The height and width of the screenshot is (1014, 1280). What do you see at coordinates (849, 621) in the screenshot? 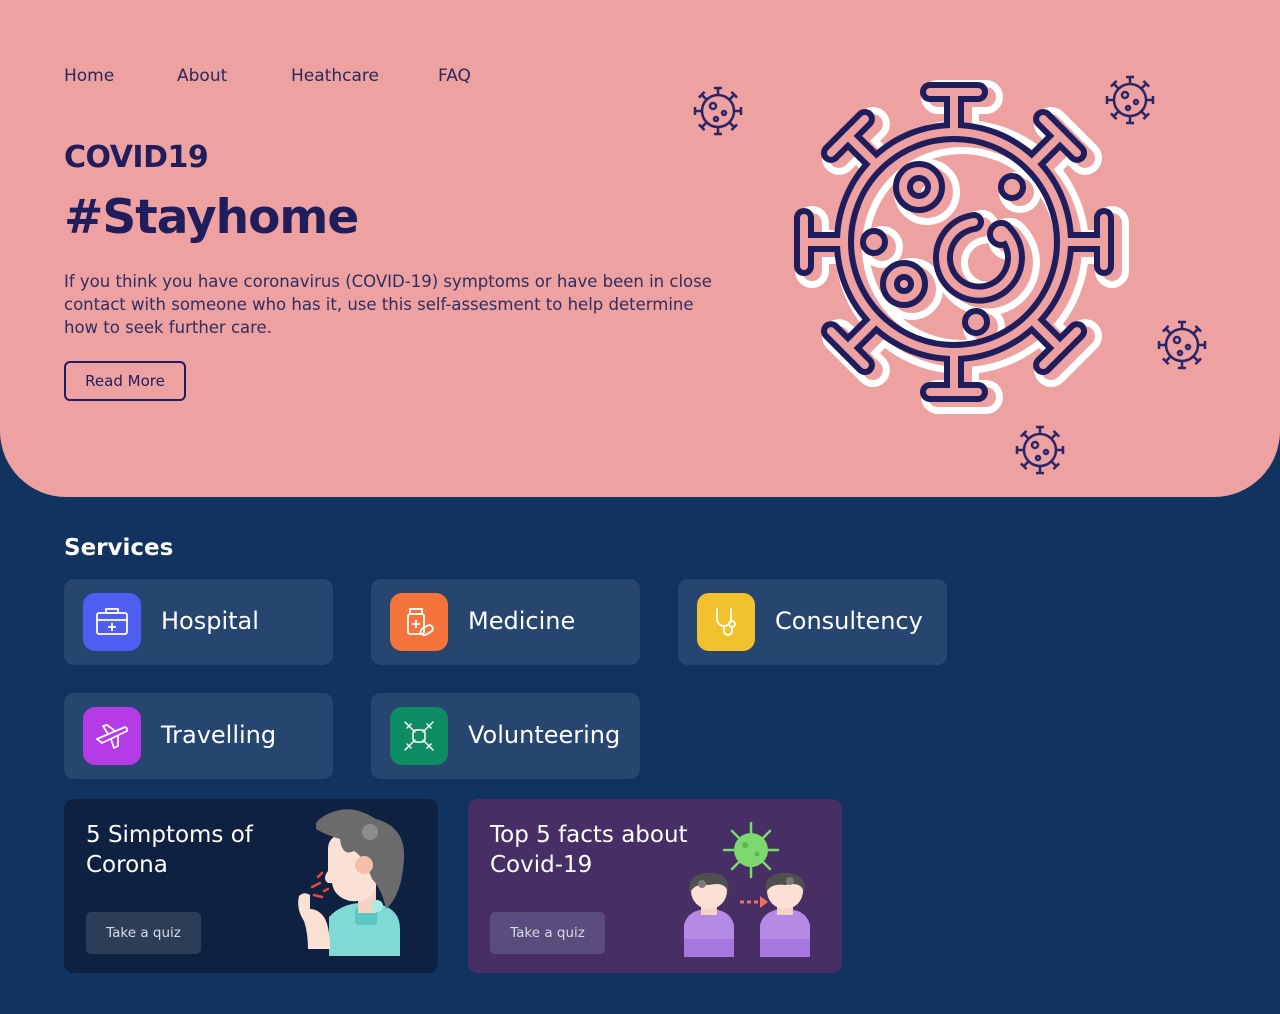
I see `service-label: Consultency` at bounding box center [849, 621].